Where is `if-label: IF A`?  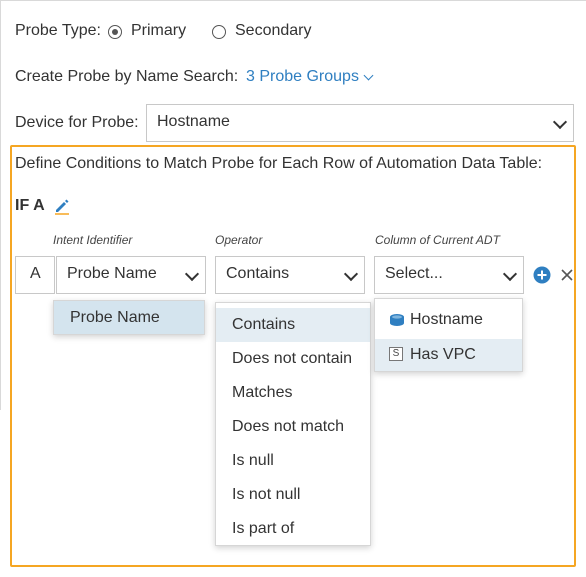
if-label: IF A is located at coordinates (30, 205).